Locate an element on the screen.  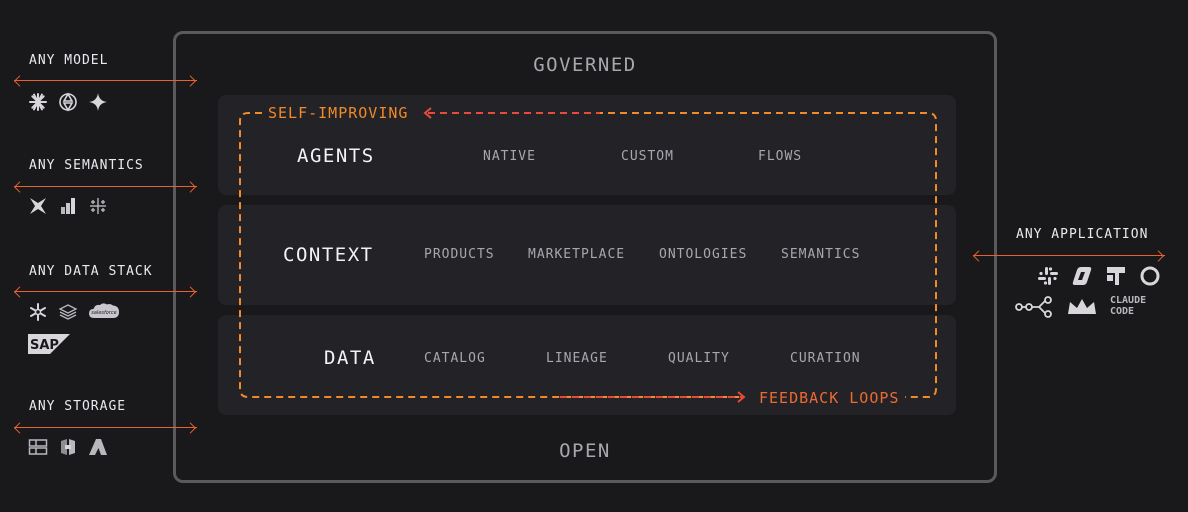
claude-code-line-2: CODE is located at coordinates (1122, 311).